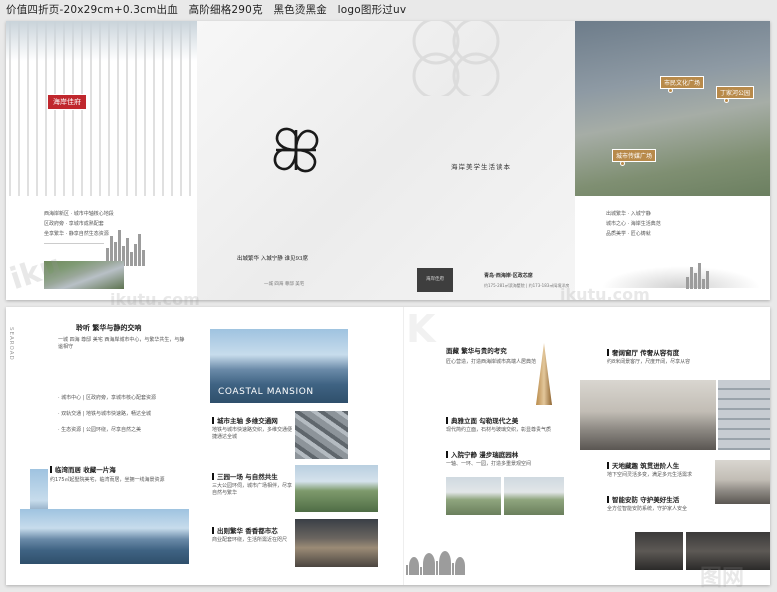  I want to click on people-trees-illustration, so click(435, 555).